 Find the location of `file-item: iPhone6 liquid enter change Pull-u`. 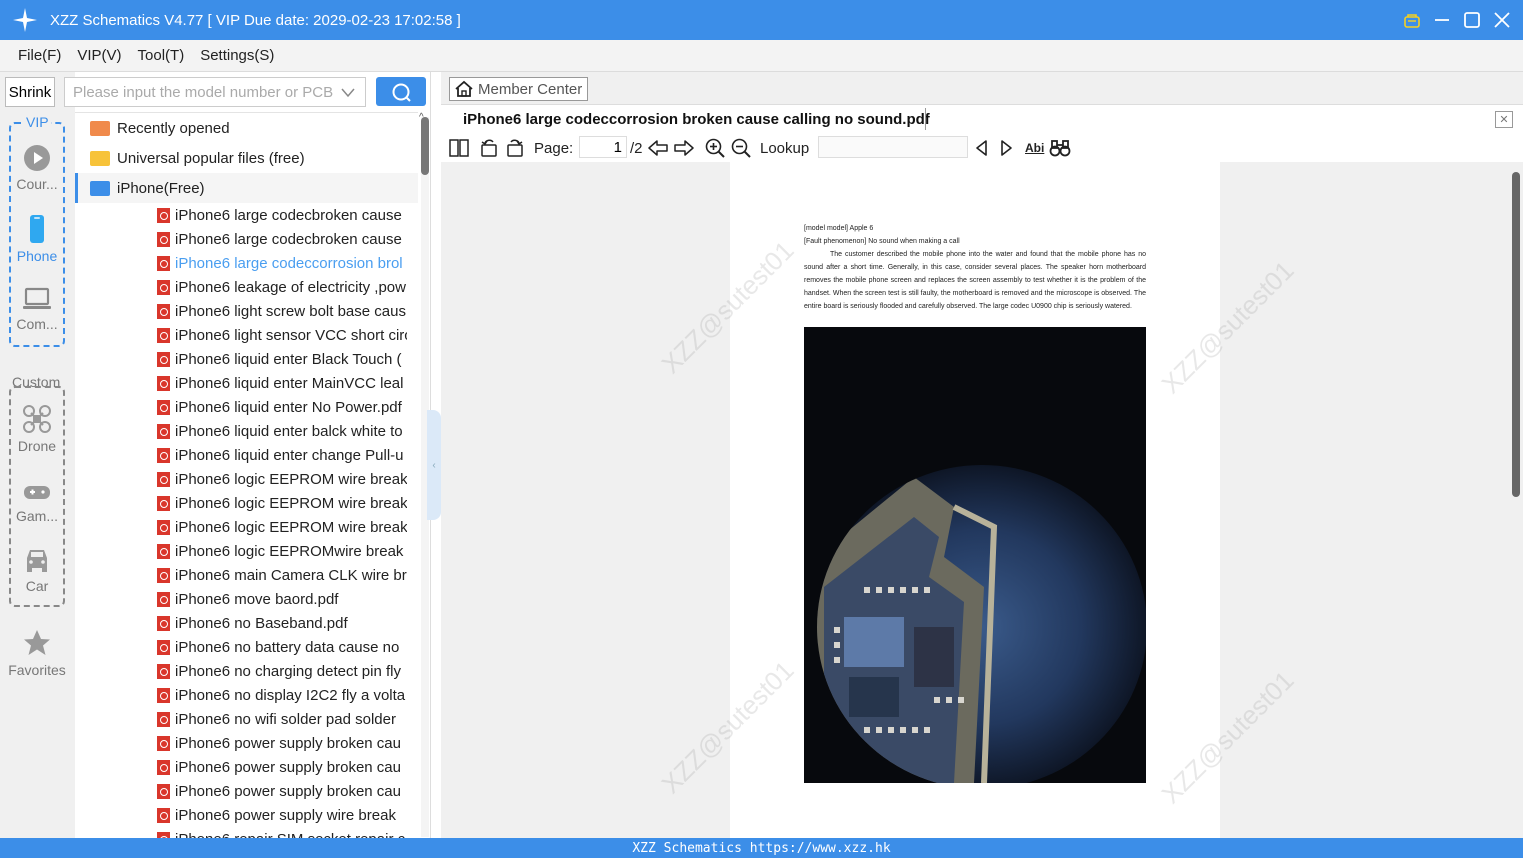

file-item: iPhone6 liquid enter change Pull-u is located at coordinates (282, 455).